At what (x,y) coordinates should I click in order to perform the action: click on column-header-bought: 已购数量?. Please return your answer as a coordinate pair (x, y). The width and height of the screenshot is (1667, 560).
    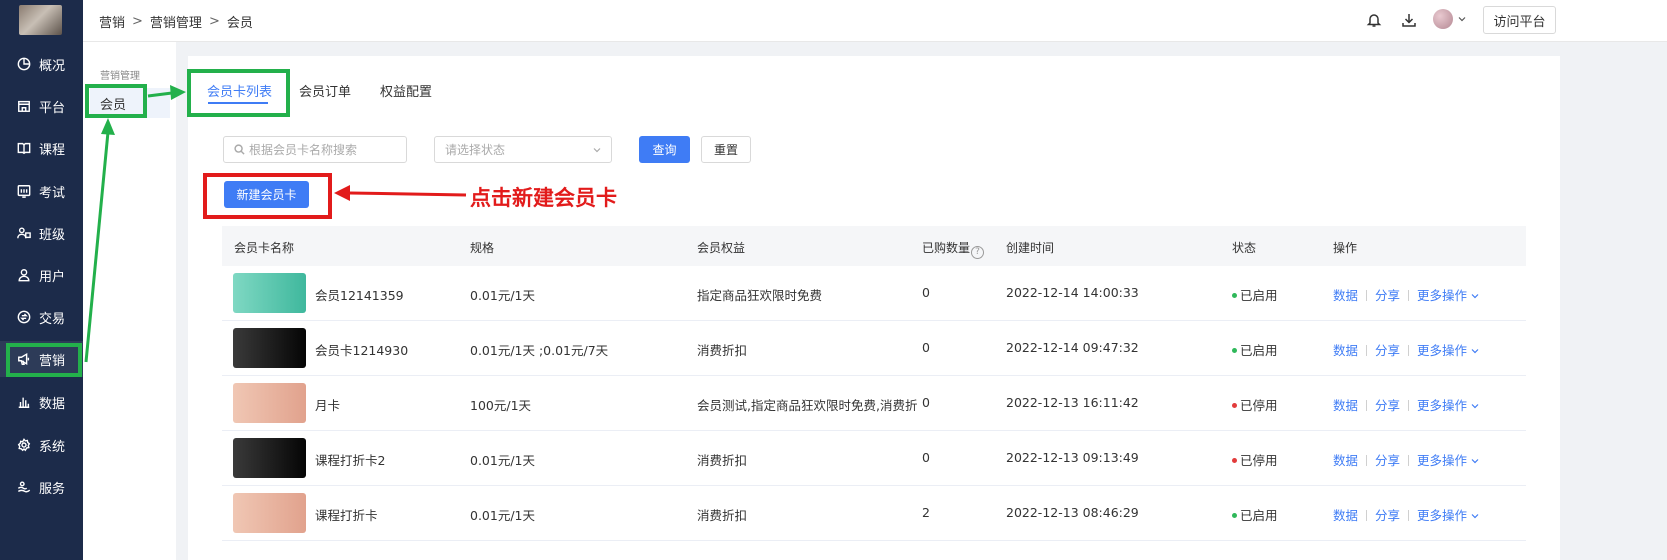
    Looking at the image, I should click on (953, 249).